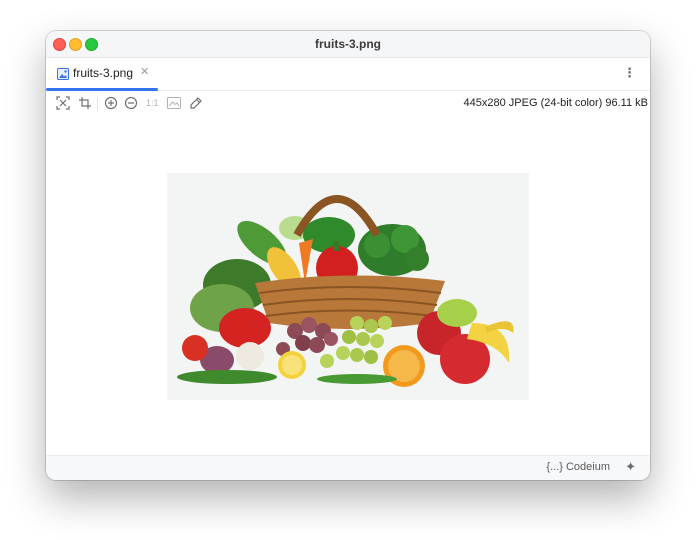 The height and width of the screenshot is (540, 696). Describe the element at coordinates (348, 467) in the screenshot. I see `status-bar: {...} Codeium ✦` at that location.